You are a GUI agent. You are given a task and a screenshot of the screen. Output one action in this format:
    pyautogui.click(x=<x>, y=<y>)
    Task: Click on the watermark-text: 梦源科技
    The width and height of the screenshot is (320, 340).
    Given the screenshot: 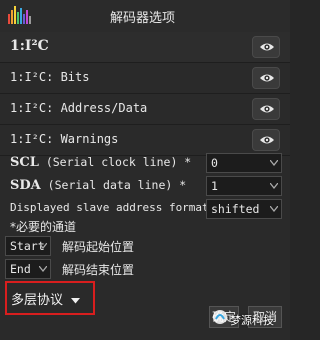 What is the action you would take?
    pyautogui.click(x=252, y=320)
    